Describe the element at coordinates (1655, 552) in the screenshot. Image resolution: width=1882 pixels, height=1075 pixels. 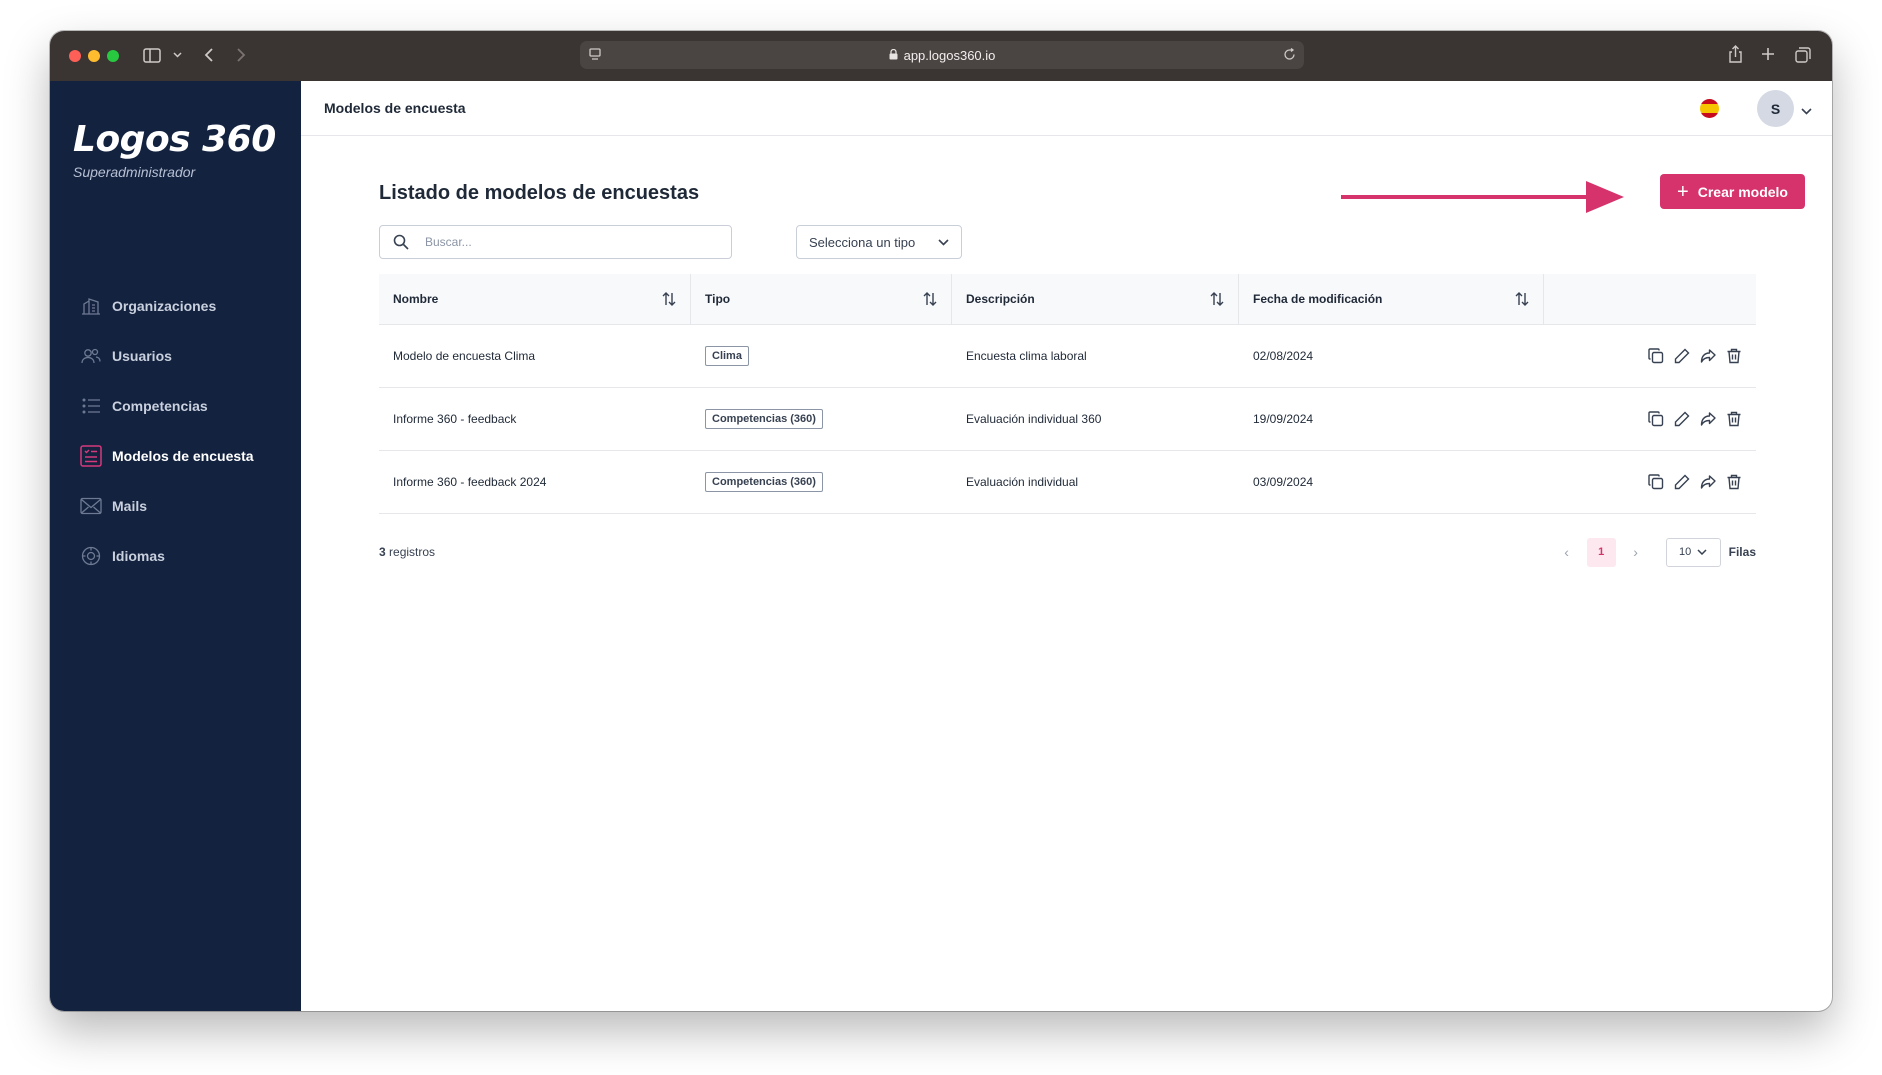
I see `pagination: ‹ 1 › 10 Filas` at that location.